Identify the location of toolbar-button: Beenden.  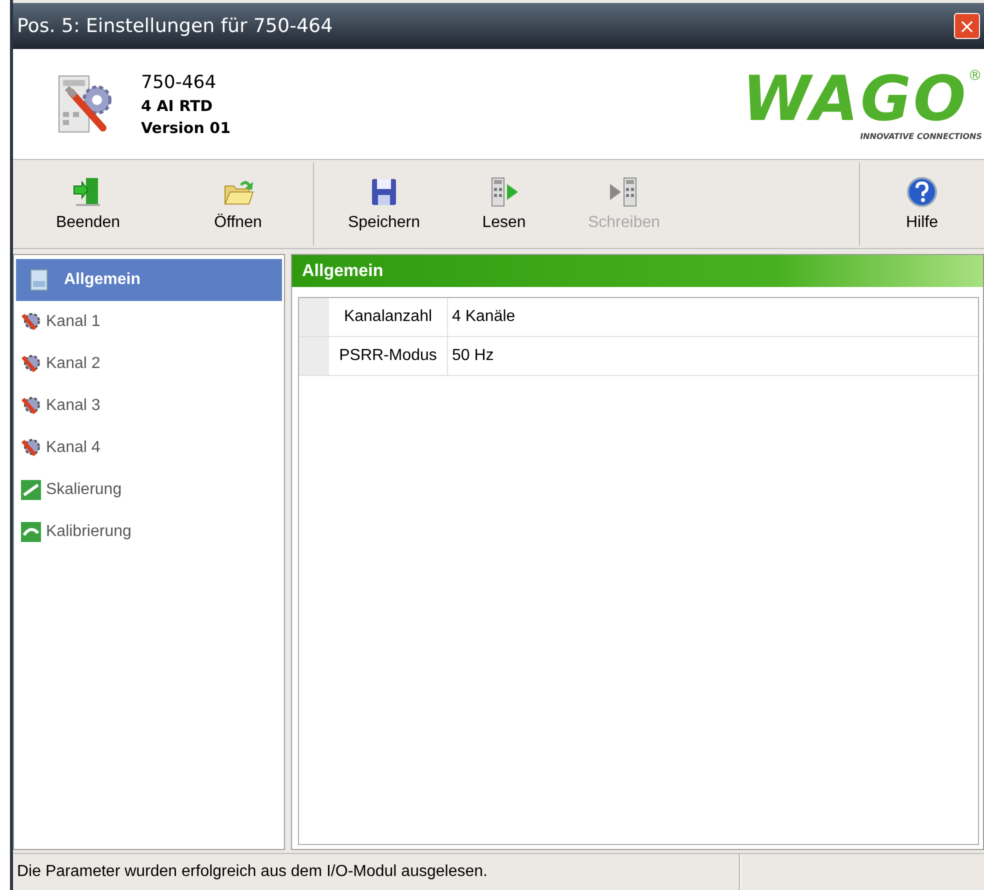
(88, 204).